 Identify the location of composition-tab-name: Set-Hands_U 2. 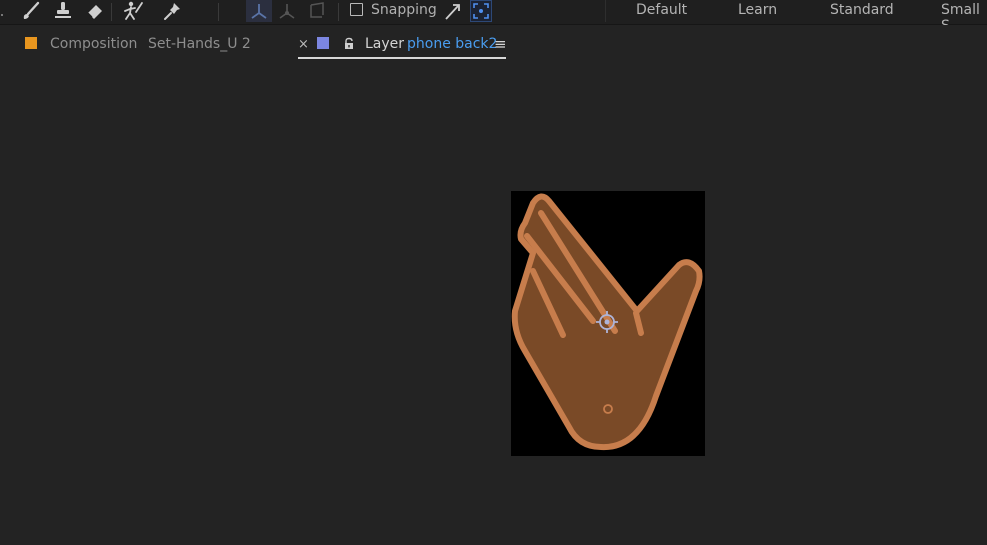
(199, 44).